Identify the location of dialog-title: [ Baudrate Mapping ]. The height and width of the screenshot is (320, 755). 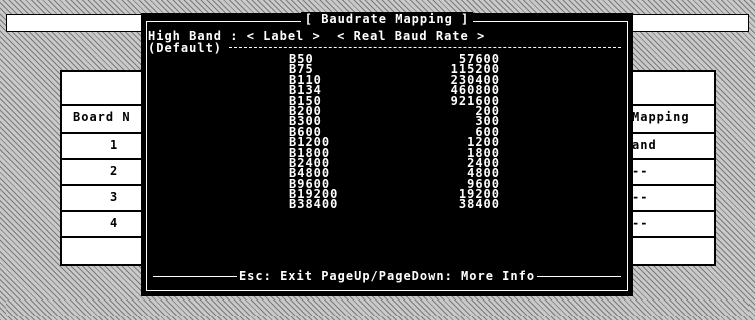
(387, 19).